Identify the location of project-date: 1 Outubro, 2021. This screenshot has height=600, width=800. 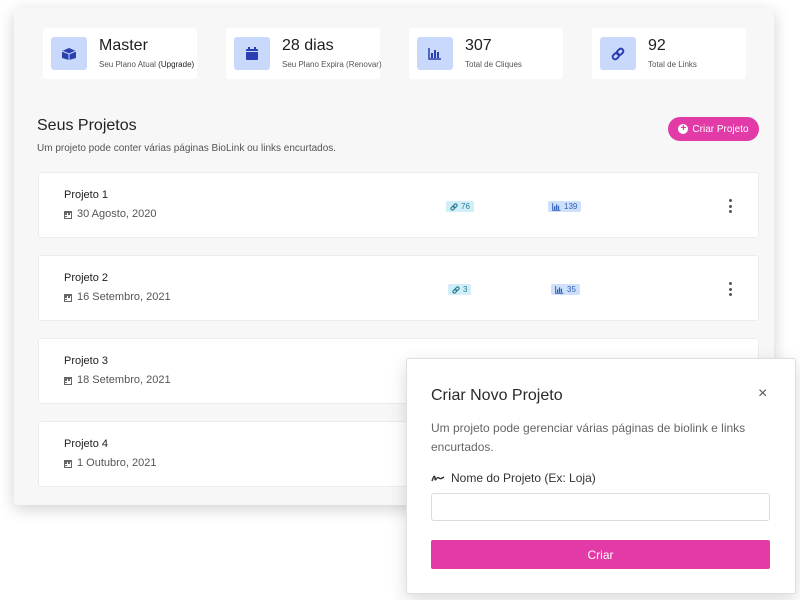
(110, 463).